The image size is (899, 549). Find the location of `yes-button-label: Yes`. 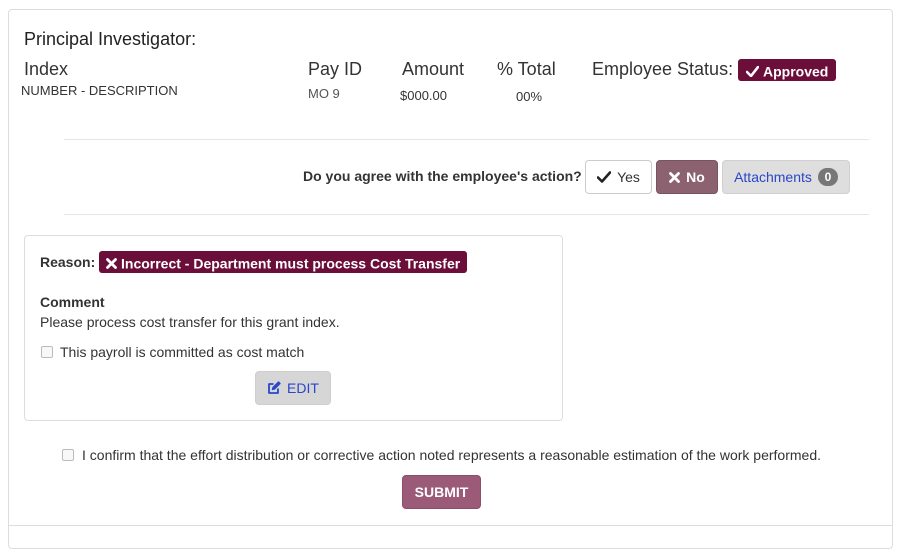

yes-button-label: Yes is located at coordinates (628, 177).